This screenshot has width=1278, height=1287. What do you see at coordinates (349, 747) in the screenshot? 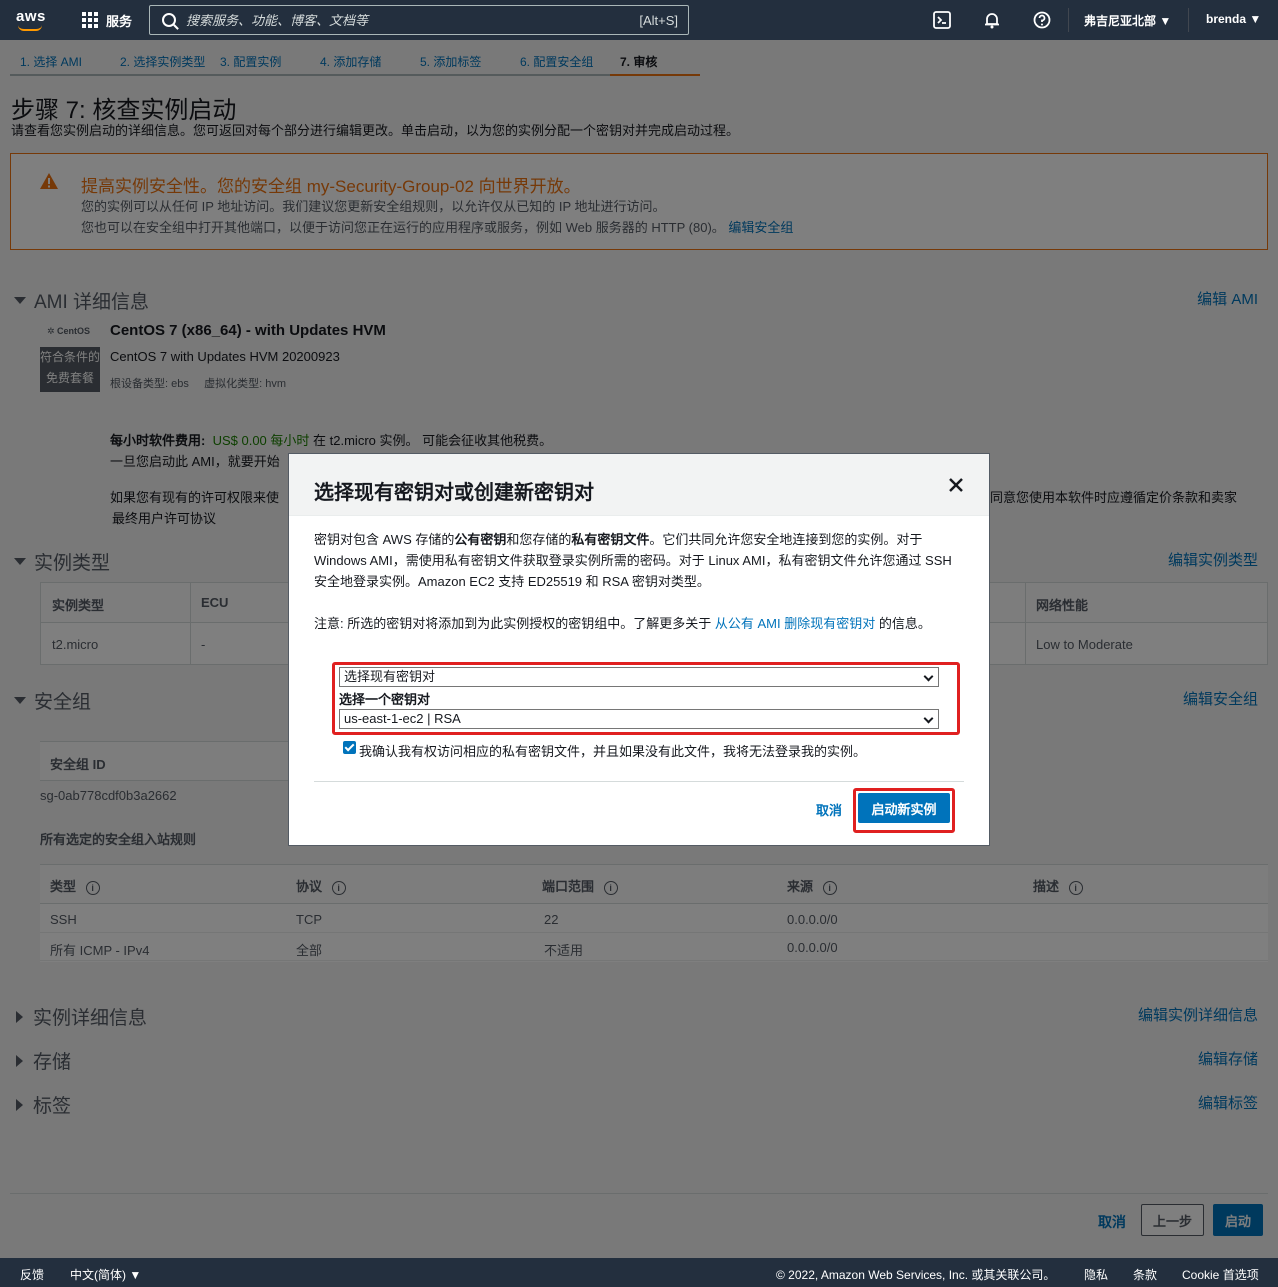
I see `acknowledge-checkbox` at bounding box center [349, 747].